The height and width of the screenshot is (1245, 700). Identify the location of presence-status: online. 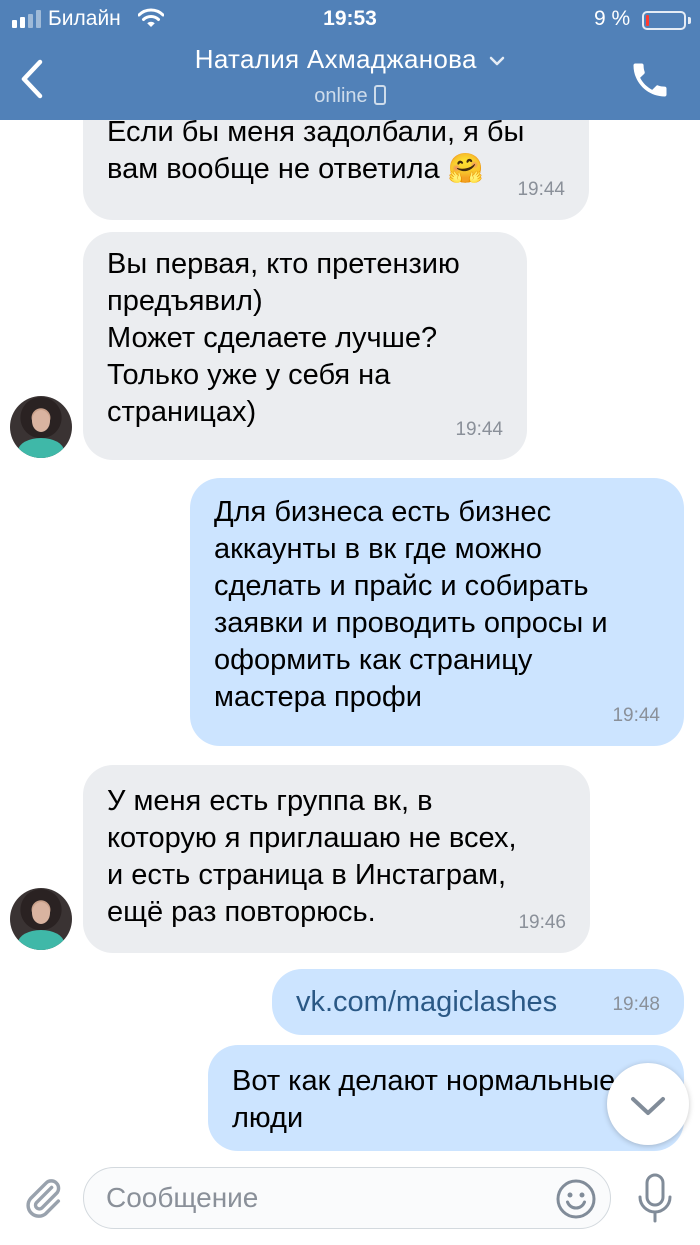
(350, 96).